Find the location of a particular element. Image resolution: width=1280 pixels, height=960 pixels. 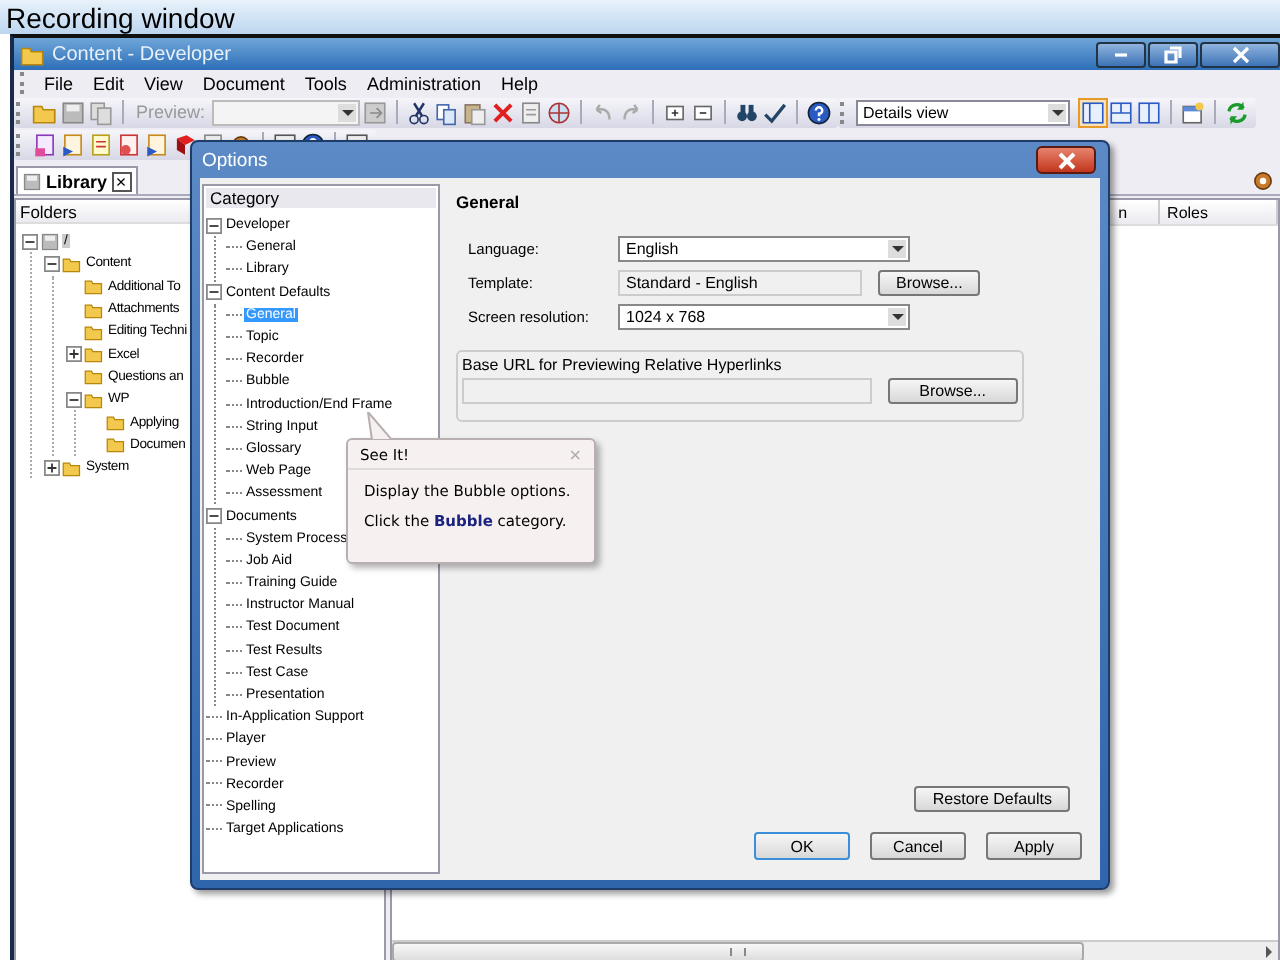

help-icon is located at coordinates (818, 112).